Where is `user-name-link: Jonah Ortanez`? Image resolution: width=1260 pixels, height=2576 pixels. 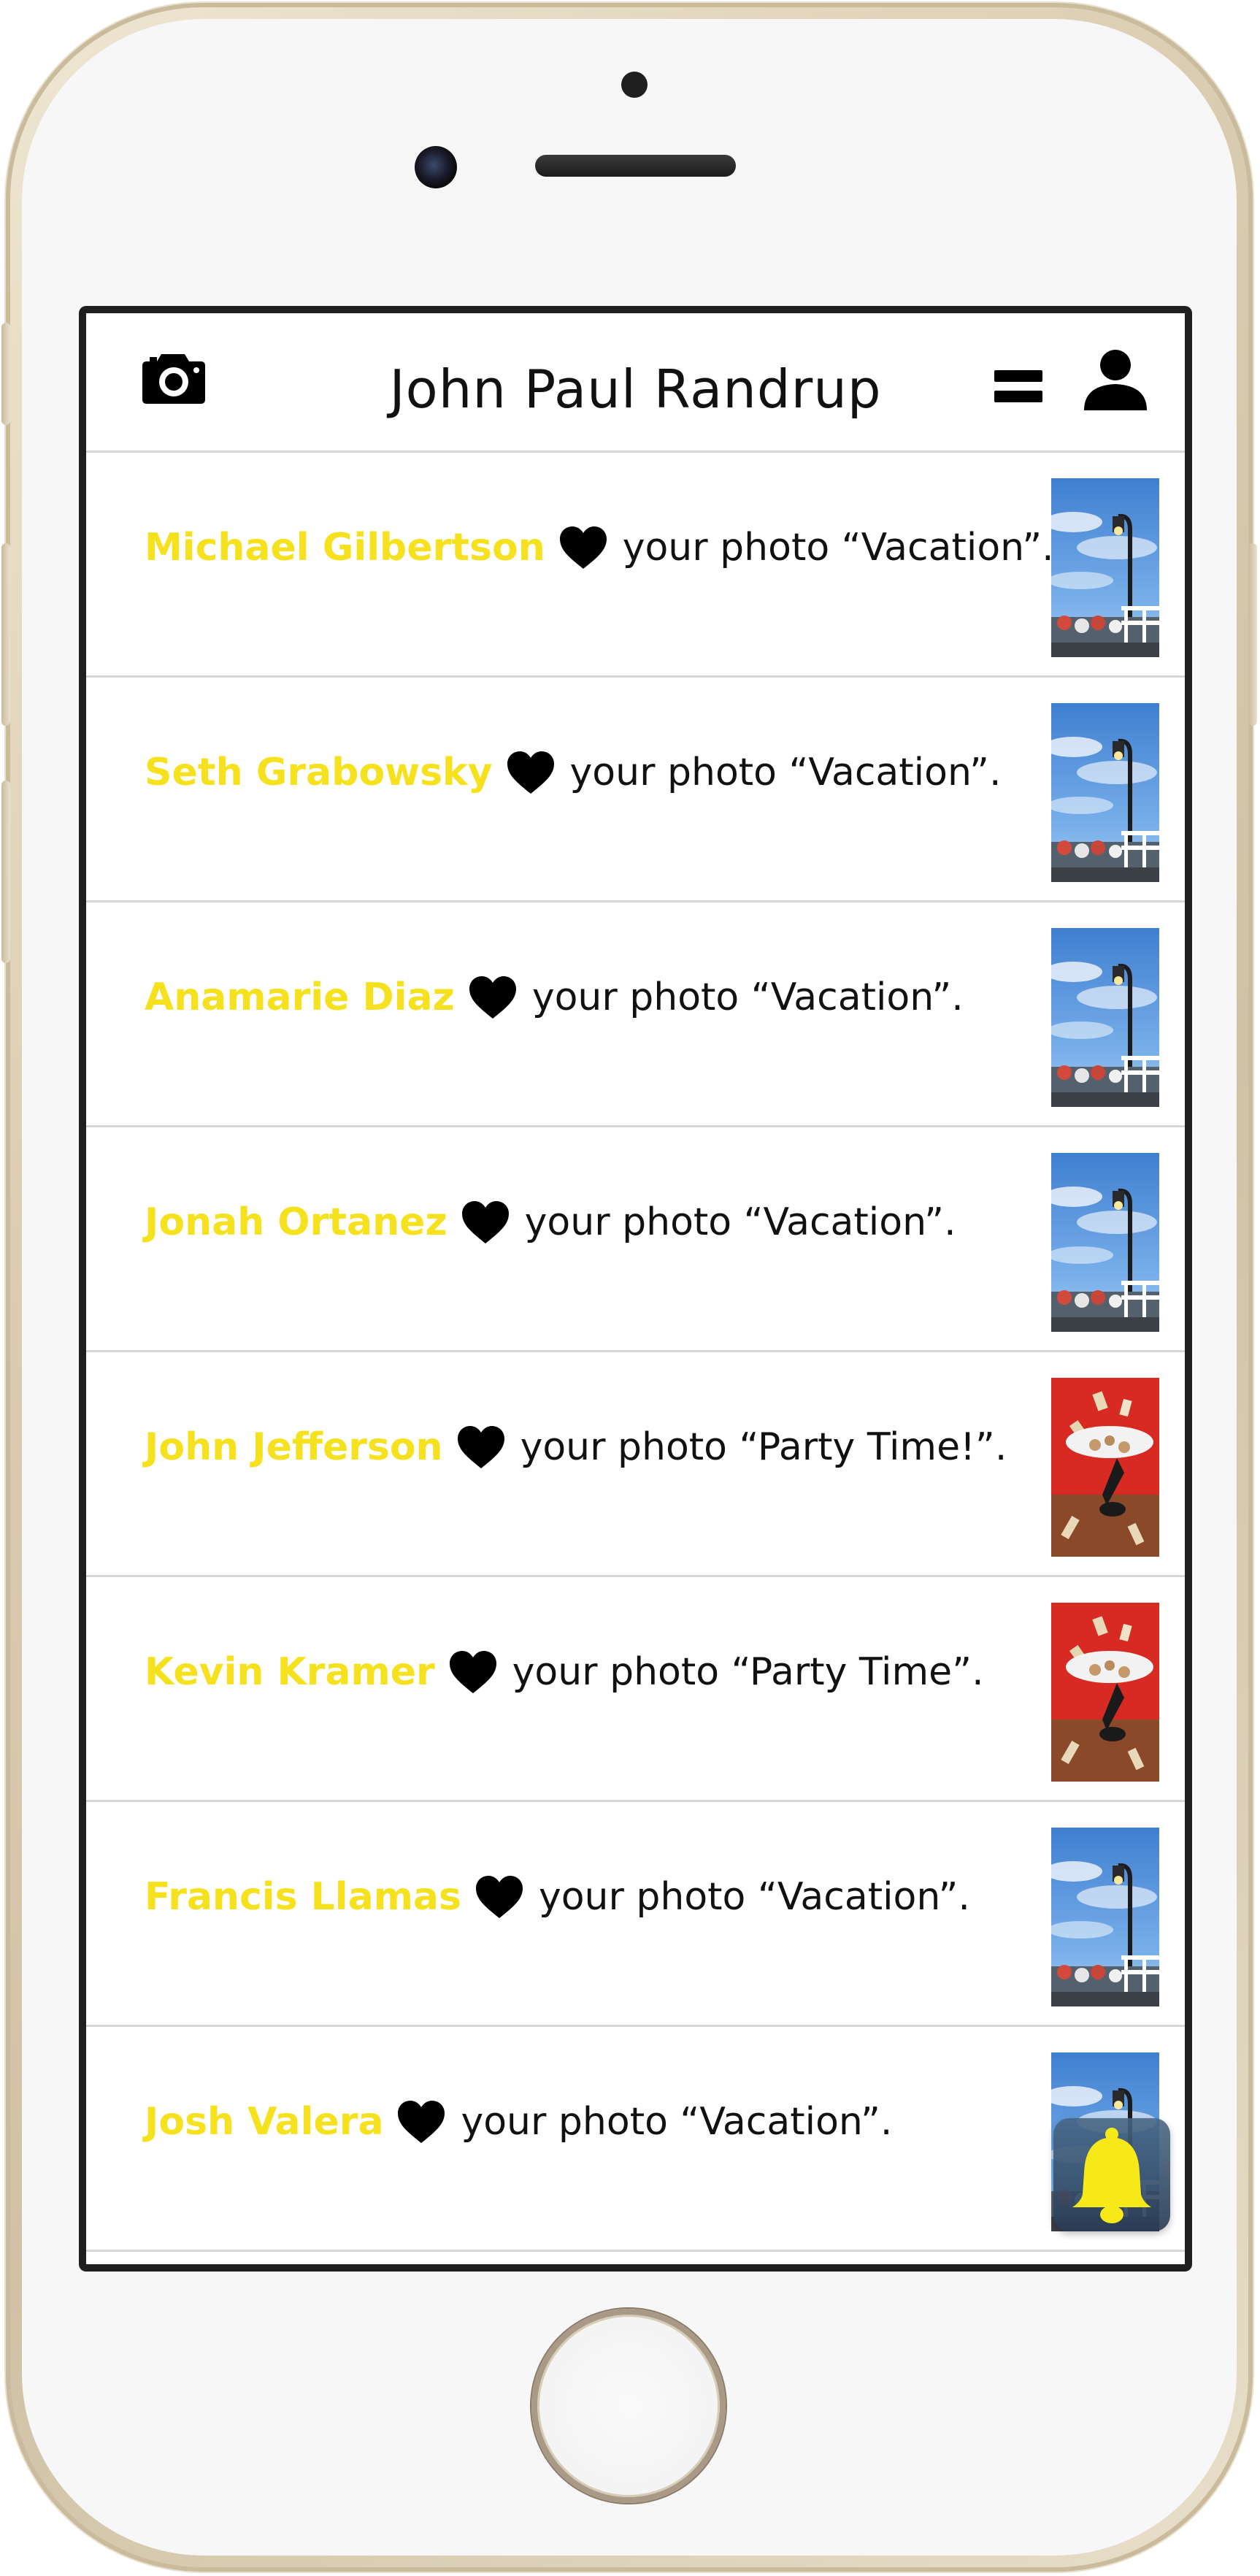
user-name-link: Jonah Ortanez is located at coordinates (296, 1222).